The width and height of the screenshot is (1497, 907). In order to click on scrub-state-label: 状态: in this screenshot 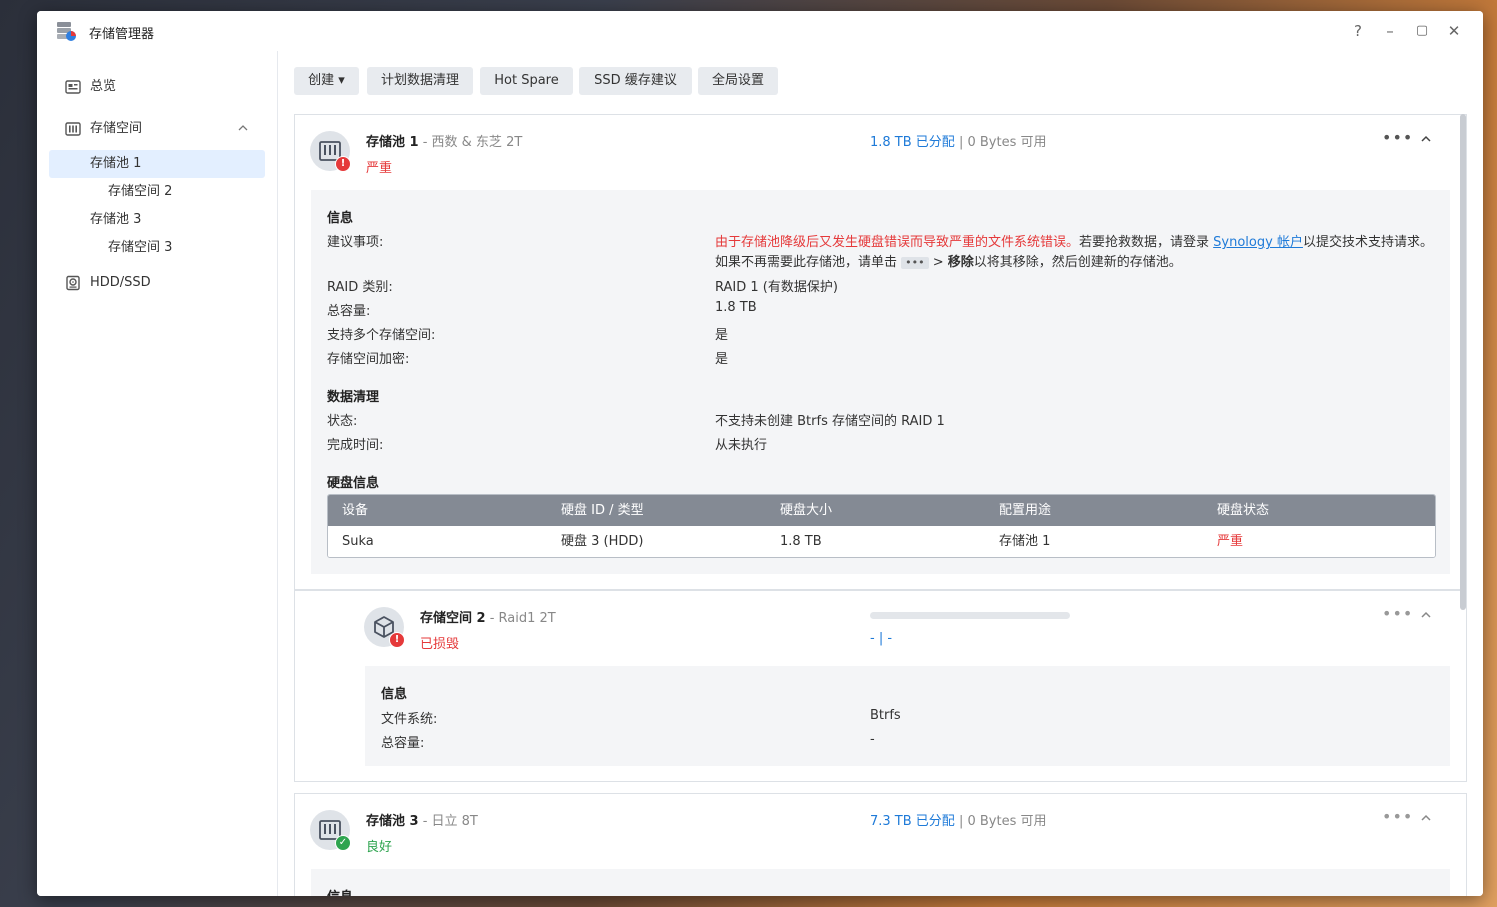, I will do `click(342, 421)`.